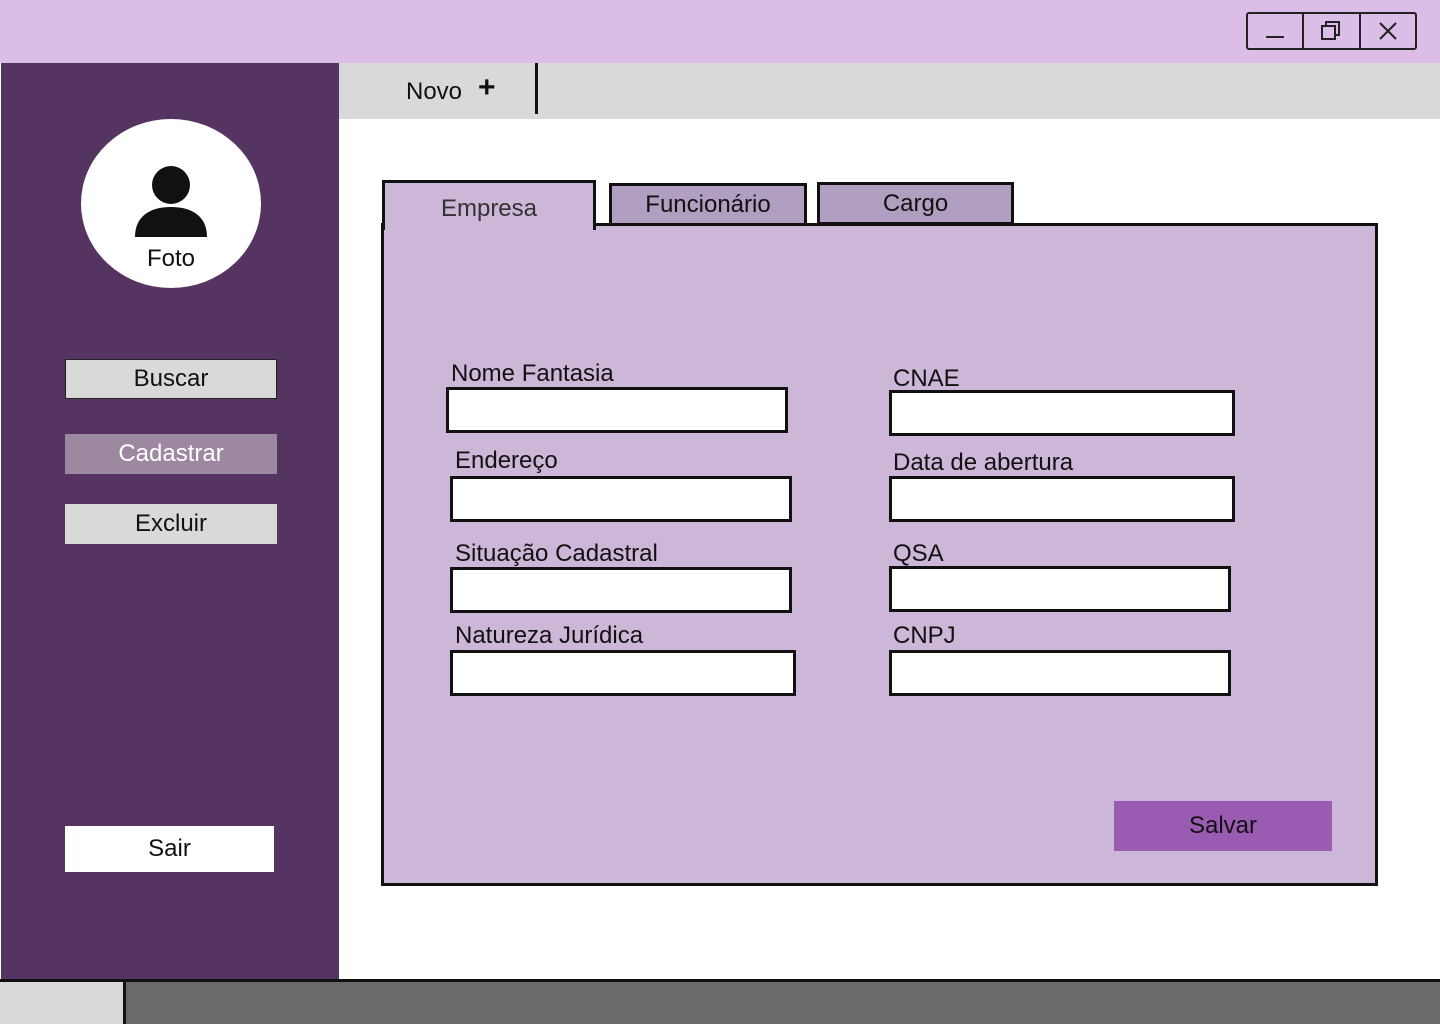 This screenshot has height=1024, width=1440. I want to click on qsa-label: QSA, so click(918, 553).